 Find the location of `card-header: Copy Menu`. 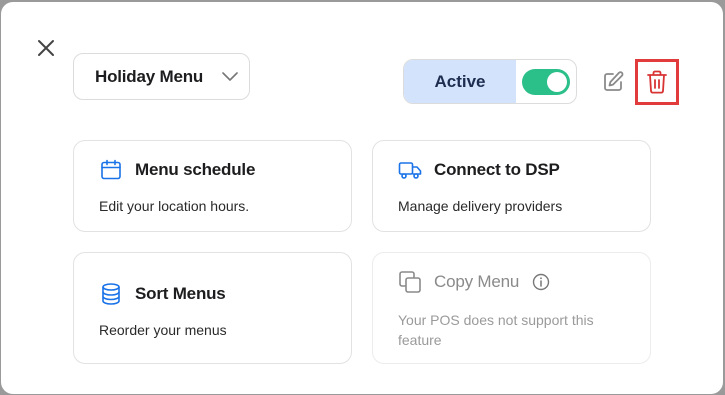

card-header: Copy Menu is located at coordinates (512, 282).